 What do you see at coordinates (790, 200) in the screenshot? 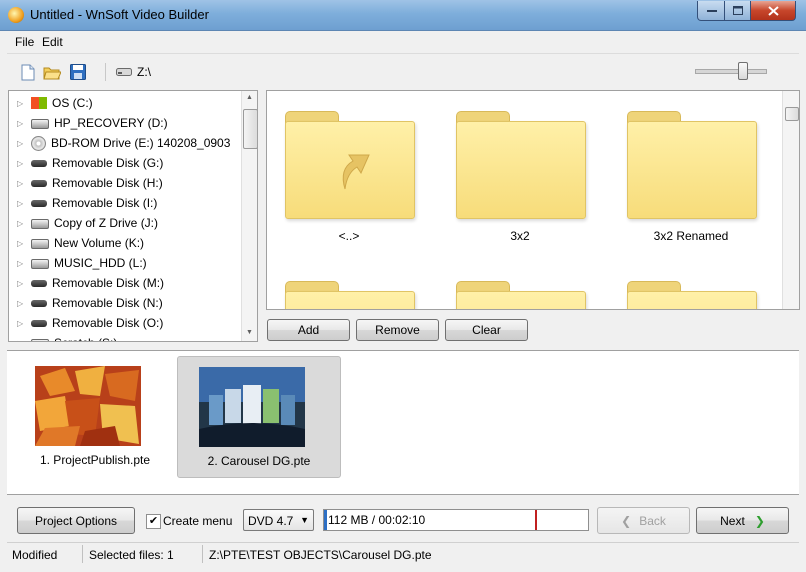
I see `browser-scrollbar` at bounding box center [790, 200].